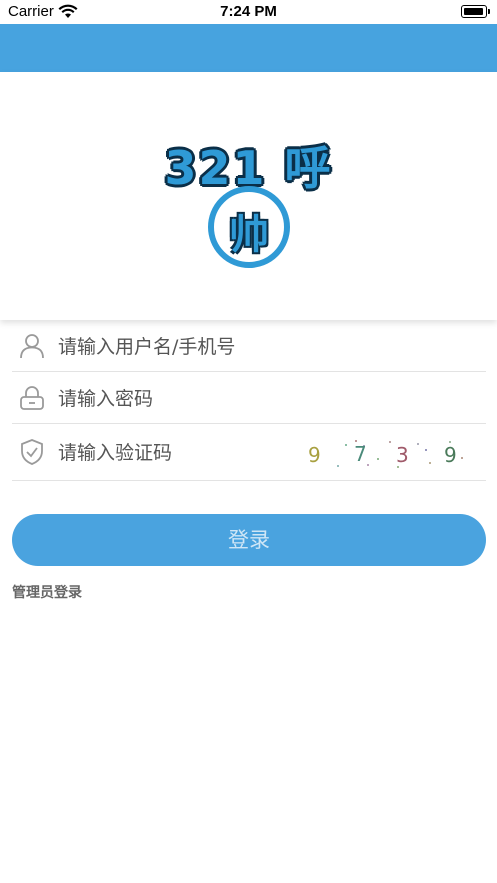 The height and width of the screenshot is (883, 497). Describe the element at coordinates (249, 540) in the screenshot. I see `login-button: 登录` at that location.